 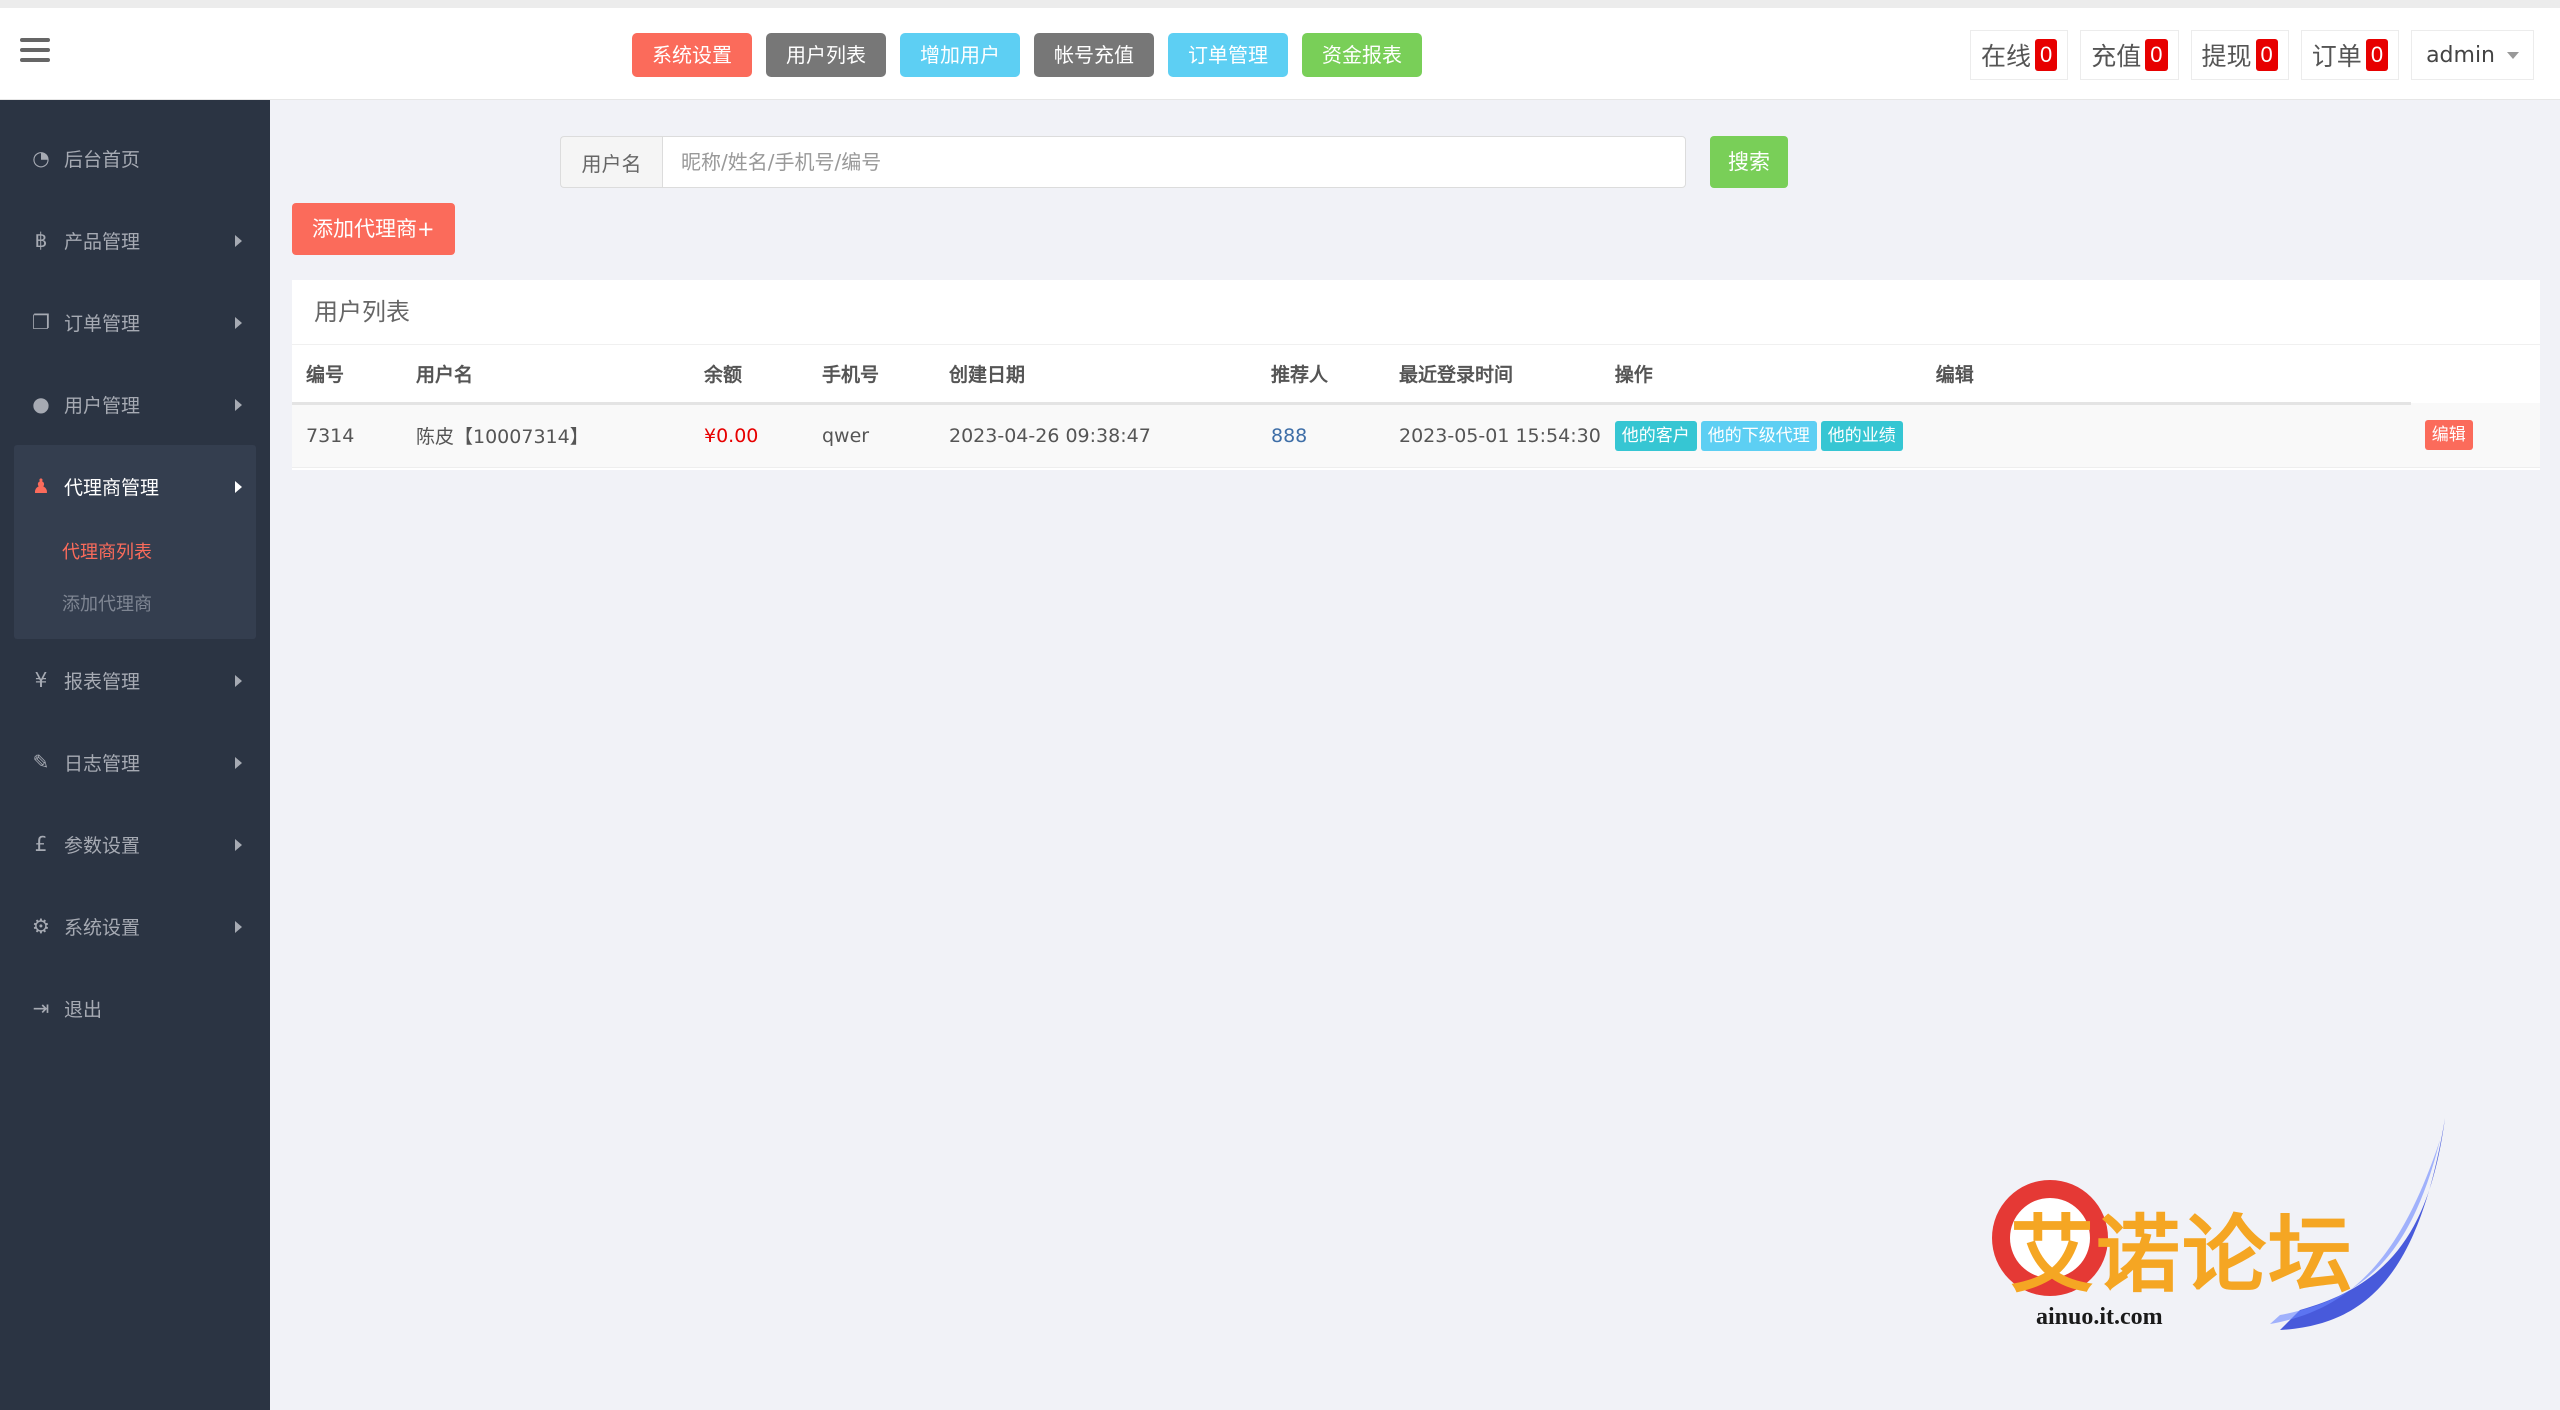 What do you see at coordinates (41, 762) in the screenshot?
I see `ticket-icon: ✎` at bounding box center [41, 762].